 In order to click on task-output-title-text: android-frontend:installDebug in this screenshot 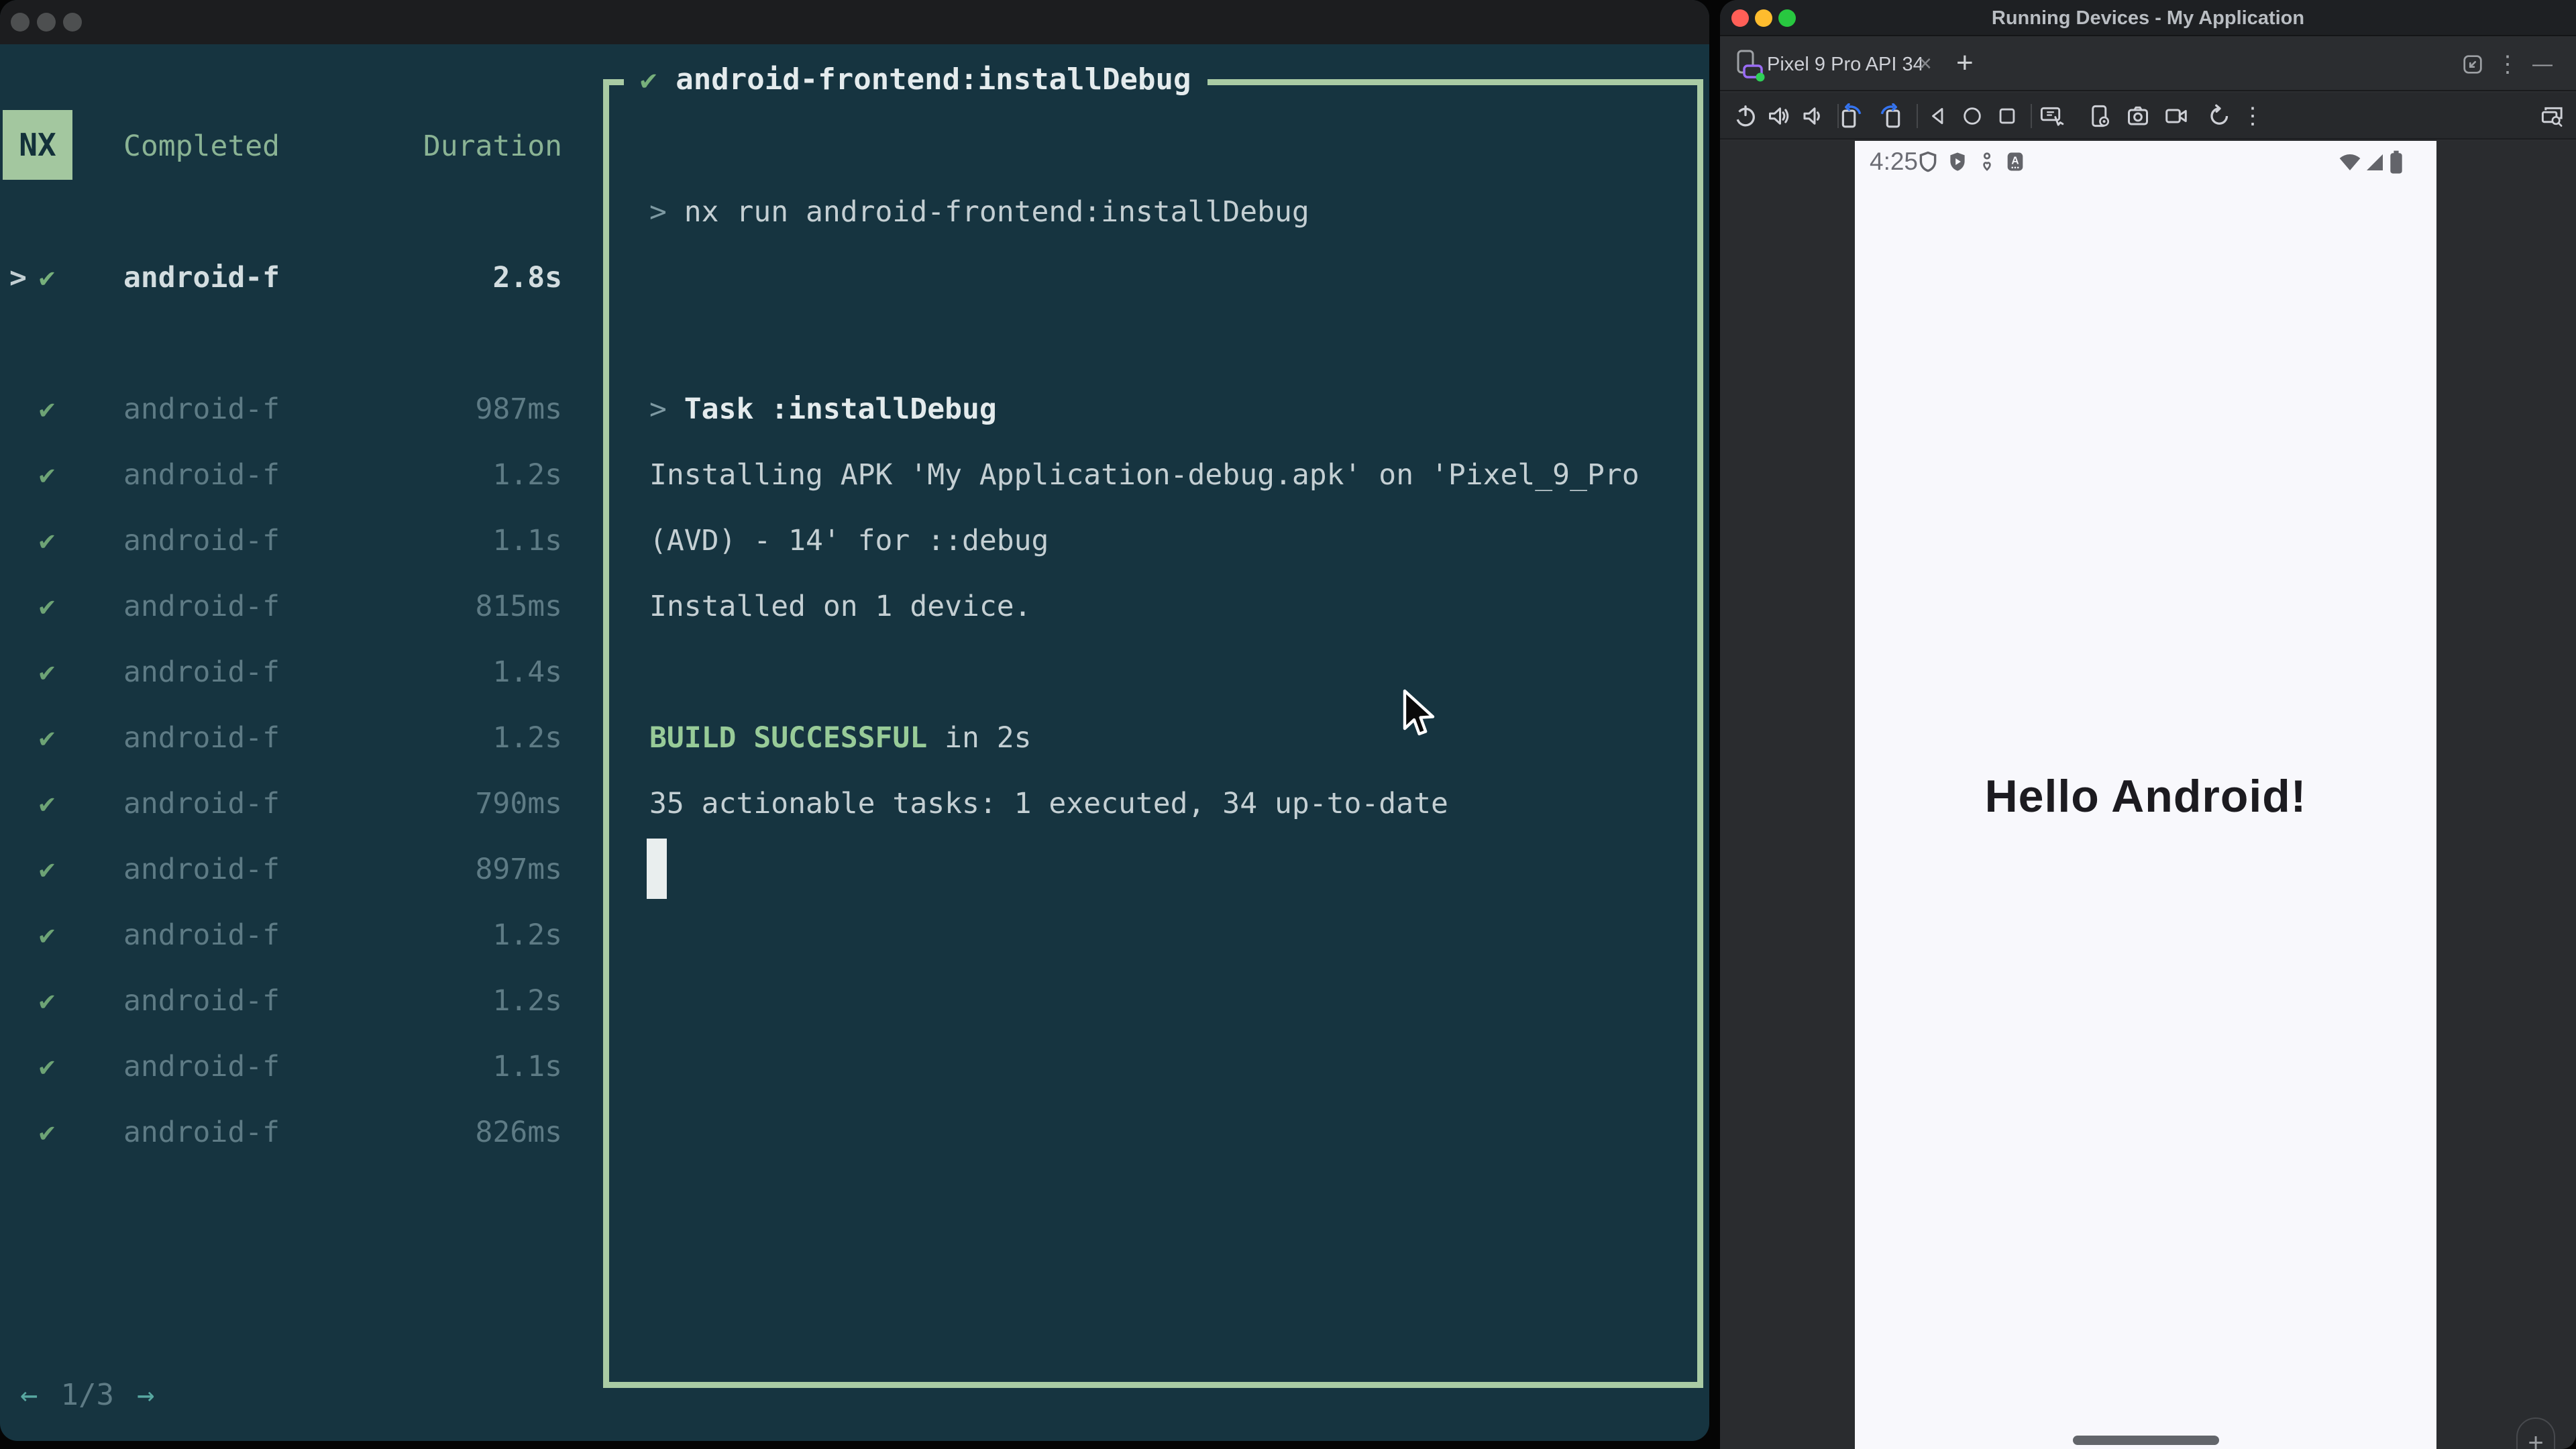, I will do `click(933, 79)`.